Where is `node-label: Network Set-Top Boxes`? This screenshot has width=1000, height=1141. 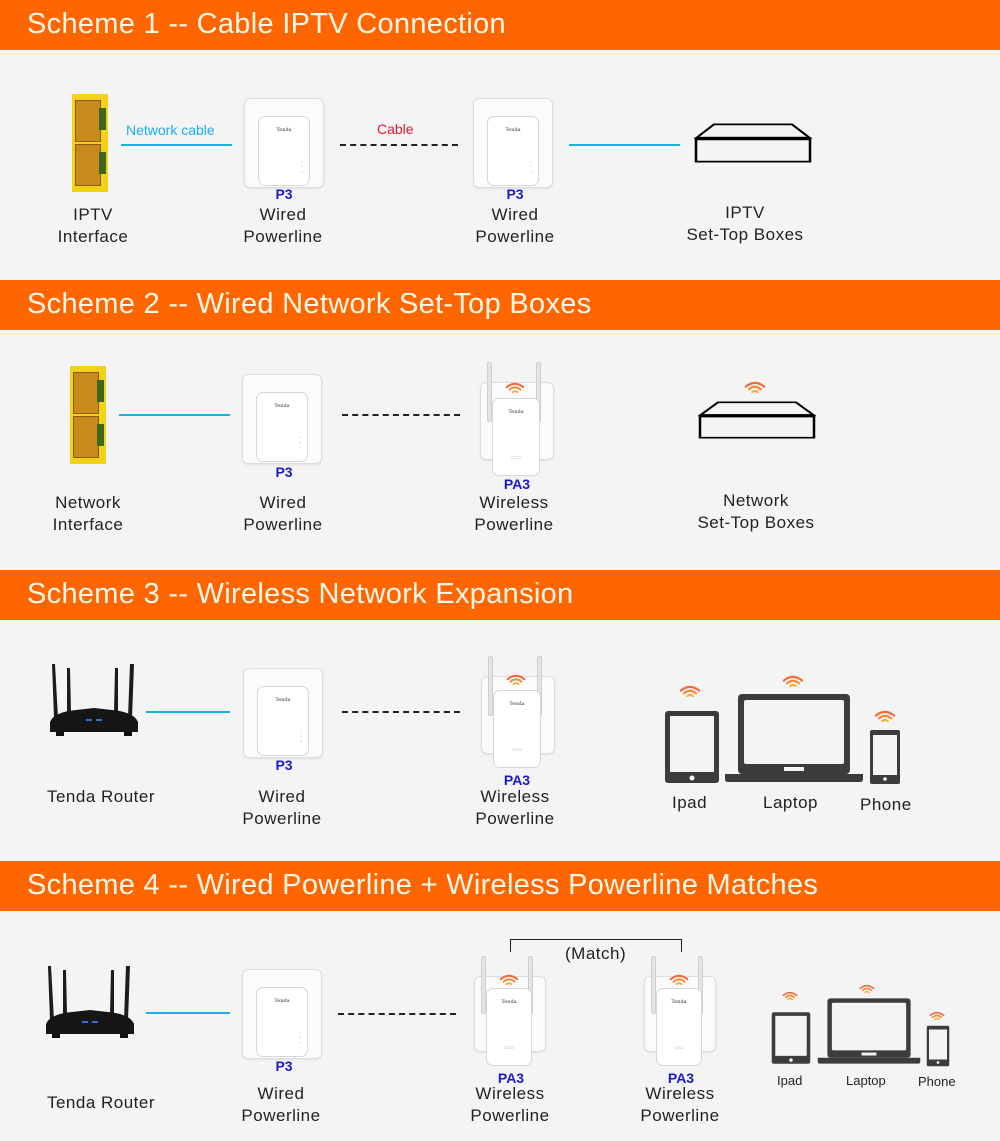 node-label: Network Set-Top Boxes is located at coordinates (756, 512).